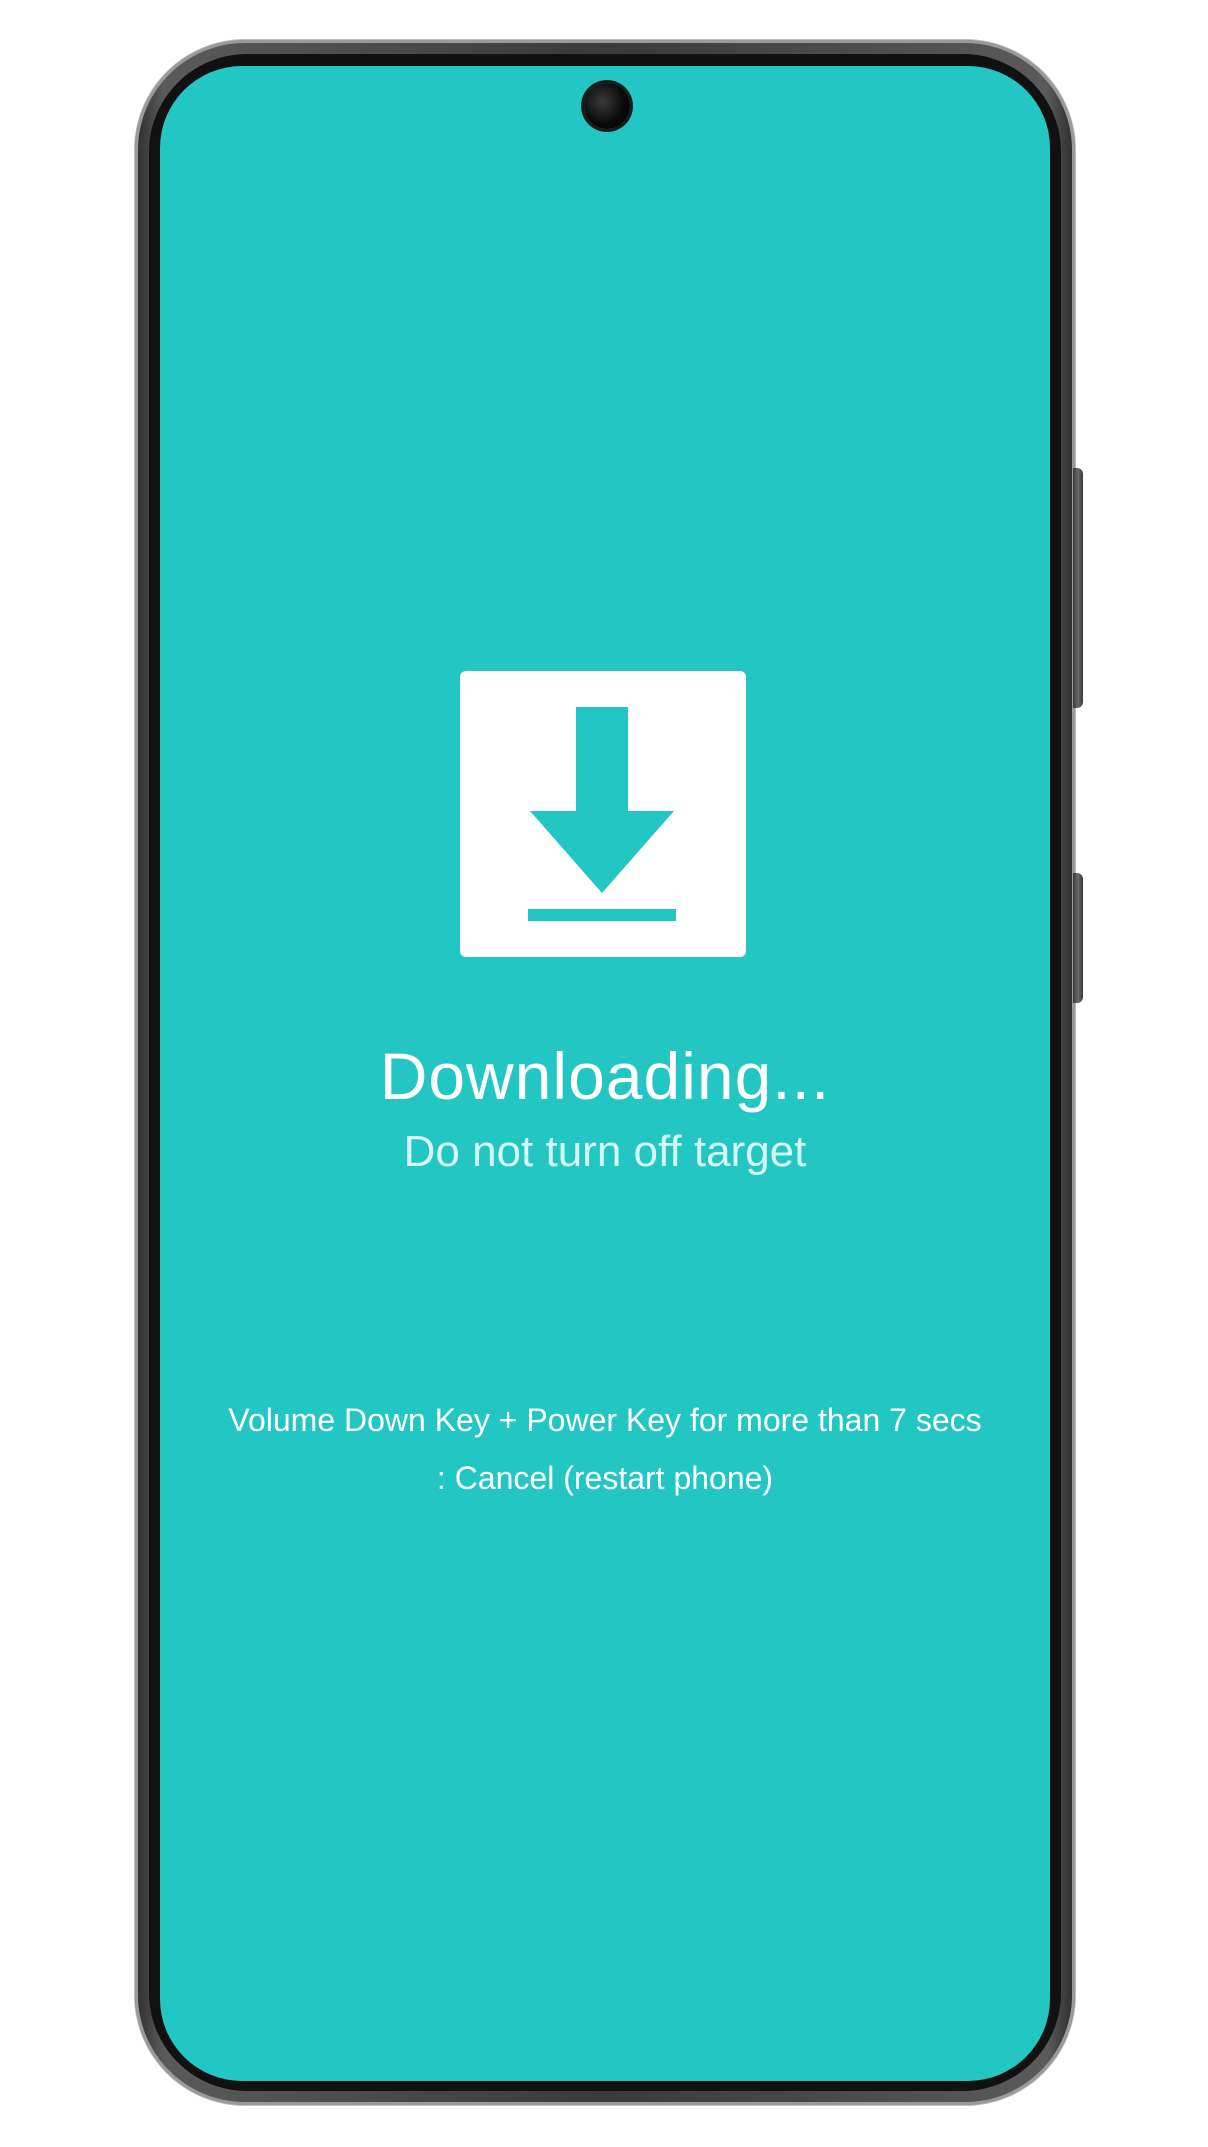 The width and height of the screenshot is (1208, 2147). What do you see at coordinates (602, 761) in the screenshot?
I see `arrow-shaft` at bounding box center [602, 761].